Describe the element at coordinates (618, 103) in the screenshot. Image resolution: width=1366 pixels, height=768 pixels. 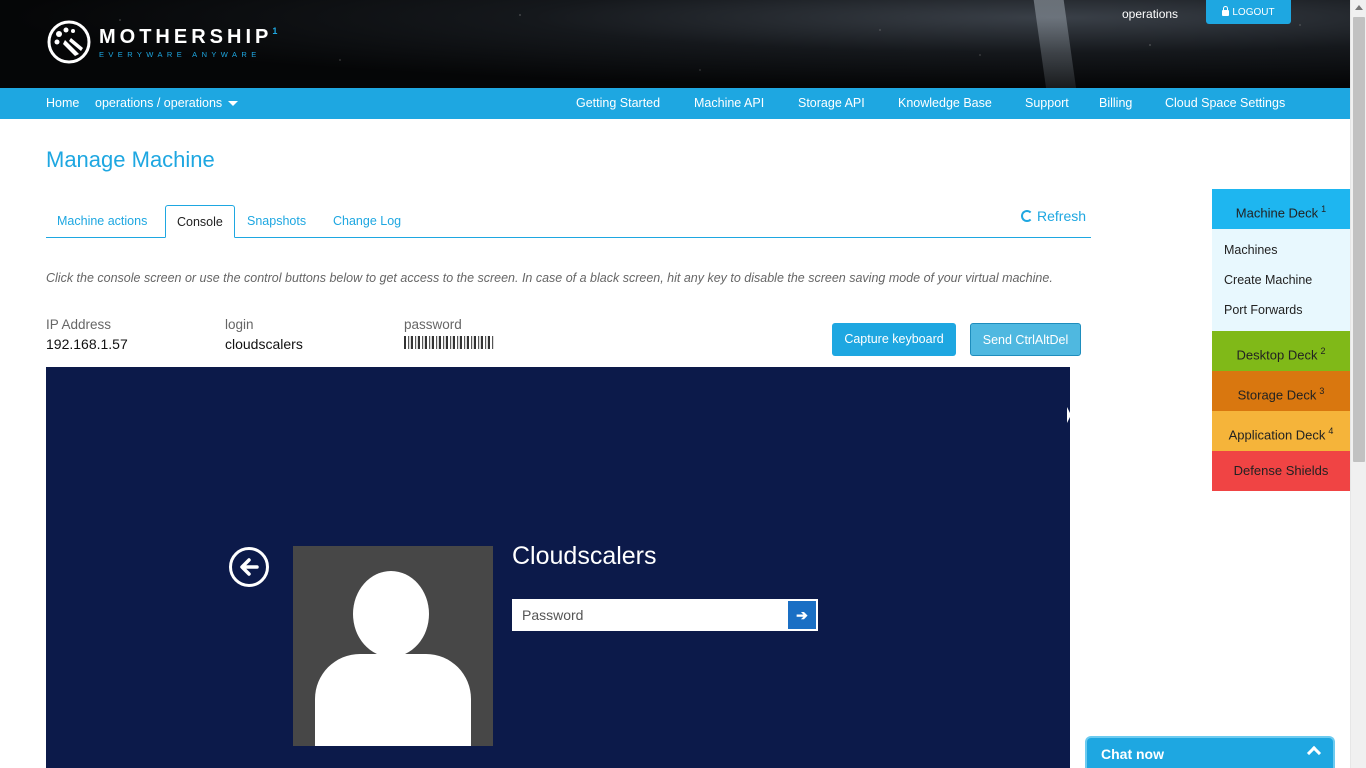
I see `nav-getting-started: Getting Started` at that location.